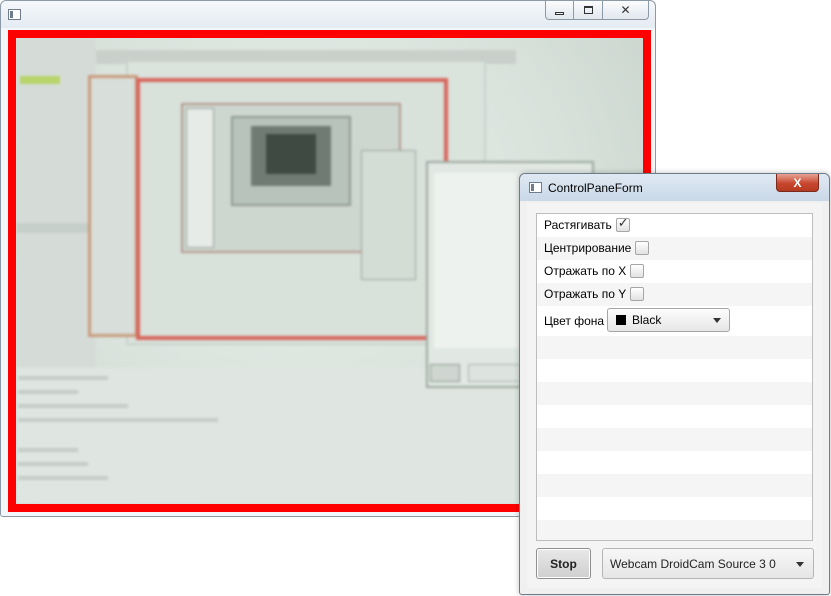 The height and width of the screenshot is (596, 831). What do you see at coordinates (559, 13) in the screenshot?
I see `minimize-icon` at bounding box center [559, 13].